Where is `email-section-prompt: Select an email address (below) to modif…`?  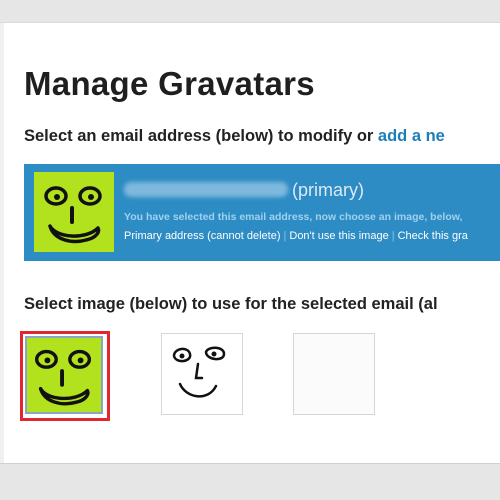
email-section-prompt: Select an email address (below) to modif… is located at coordinates (234, 136).